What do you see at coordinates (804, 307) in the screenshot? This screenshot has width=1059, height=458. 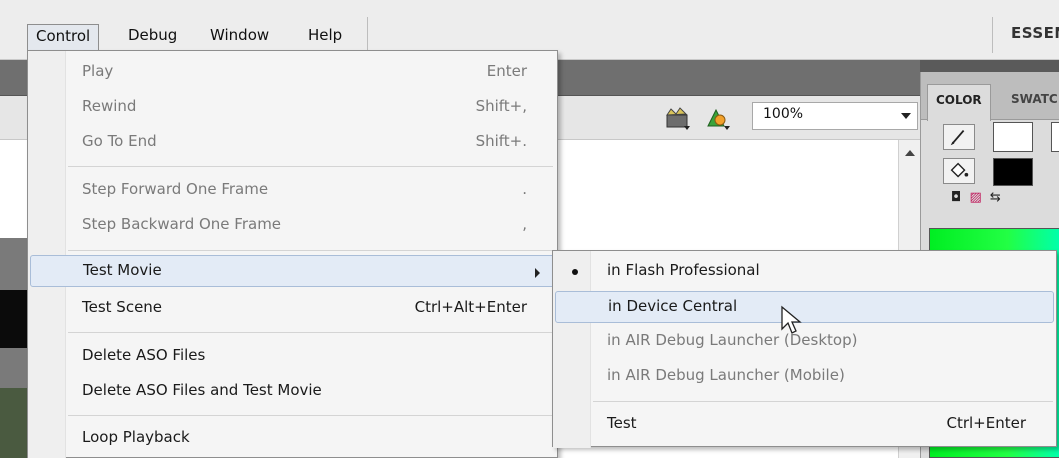 I see `submenu-item-device-central: in Device Central` at bounding box center [804, 307].